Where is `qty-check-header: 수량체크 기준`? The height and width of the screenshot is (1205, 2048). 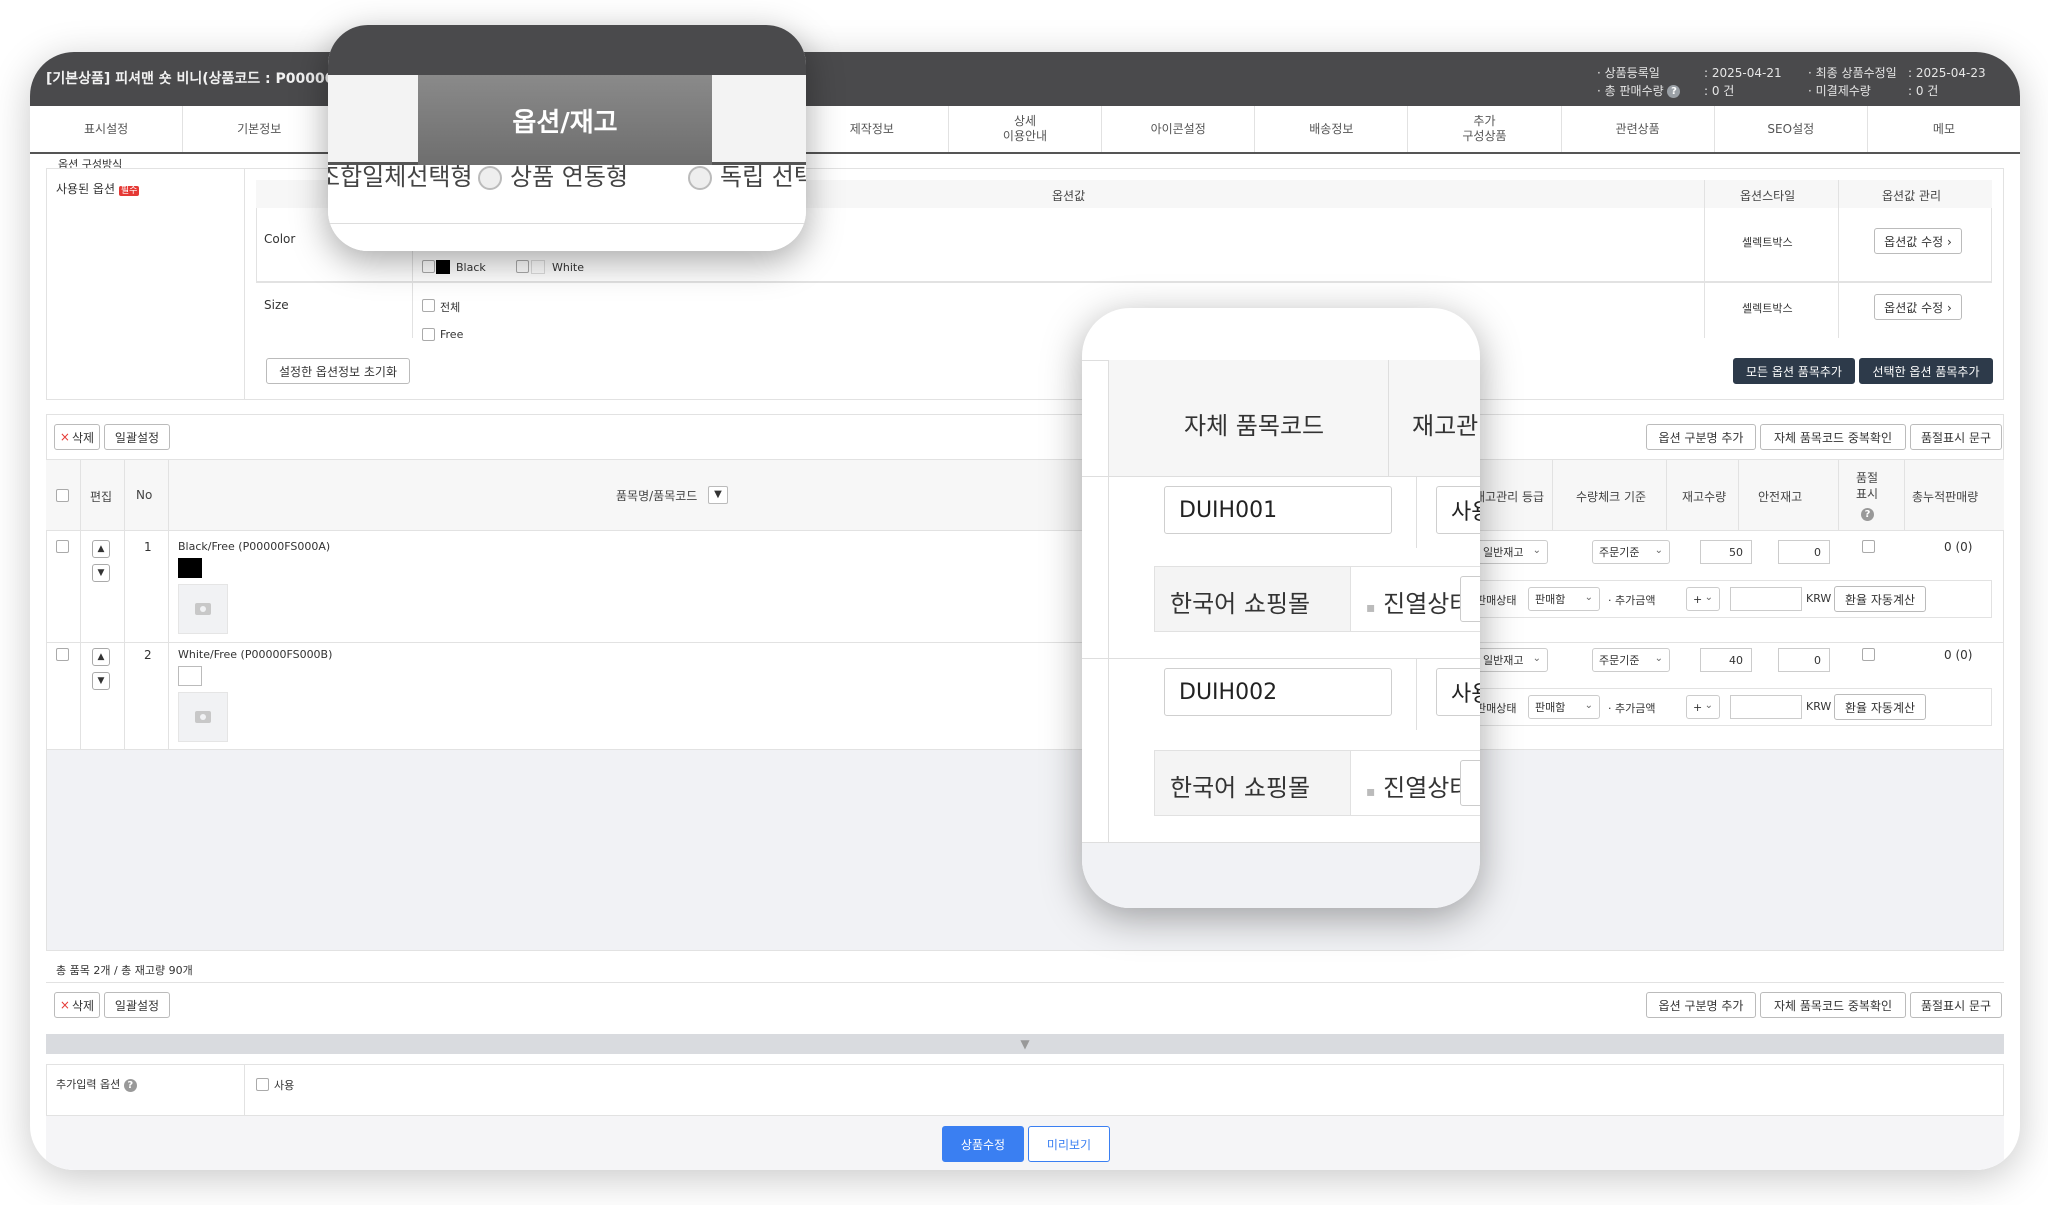
qty-check-header: 수량체크 기준 is located at coordinates (1611, 497).